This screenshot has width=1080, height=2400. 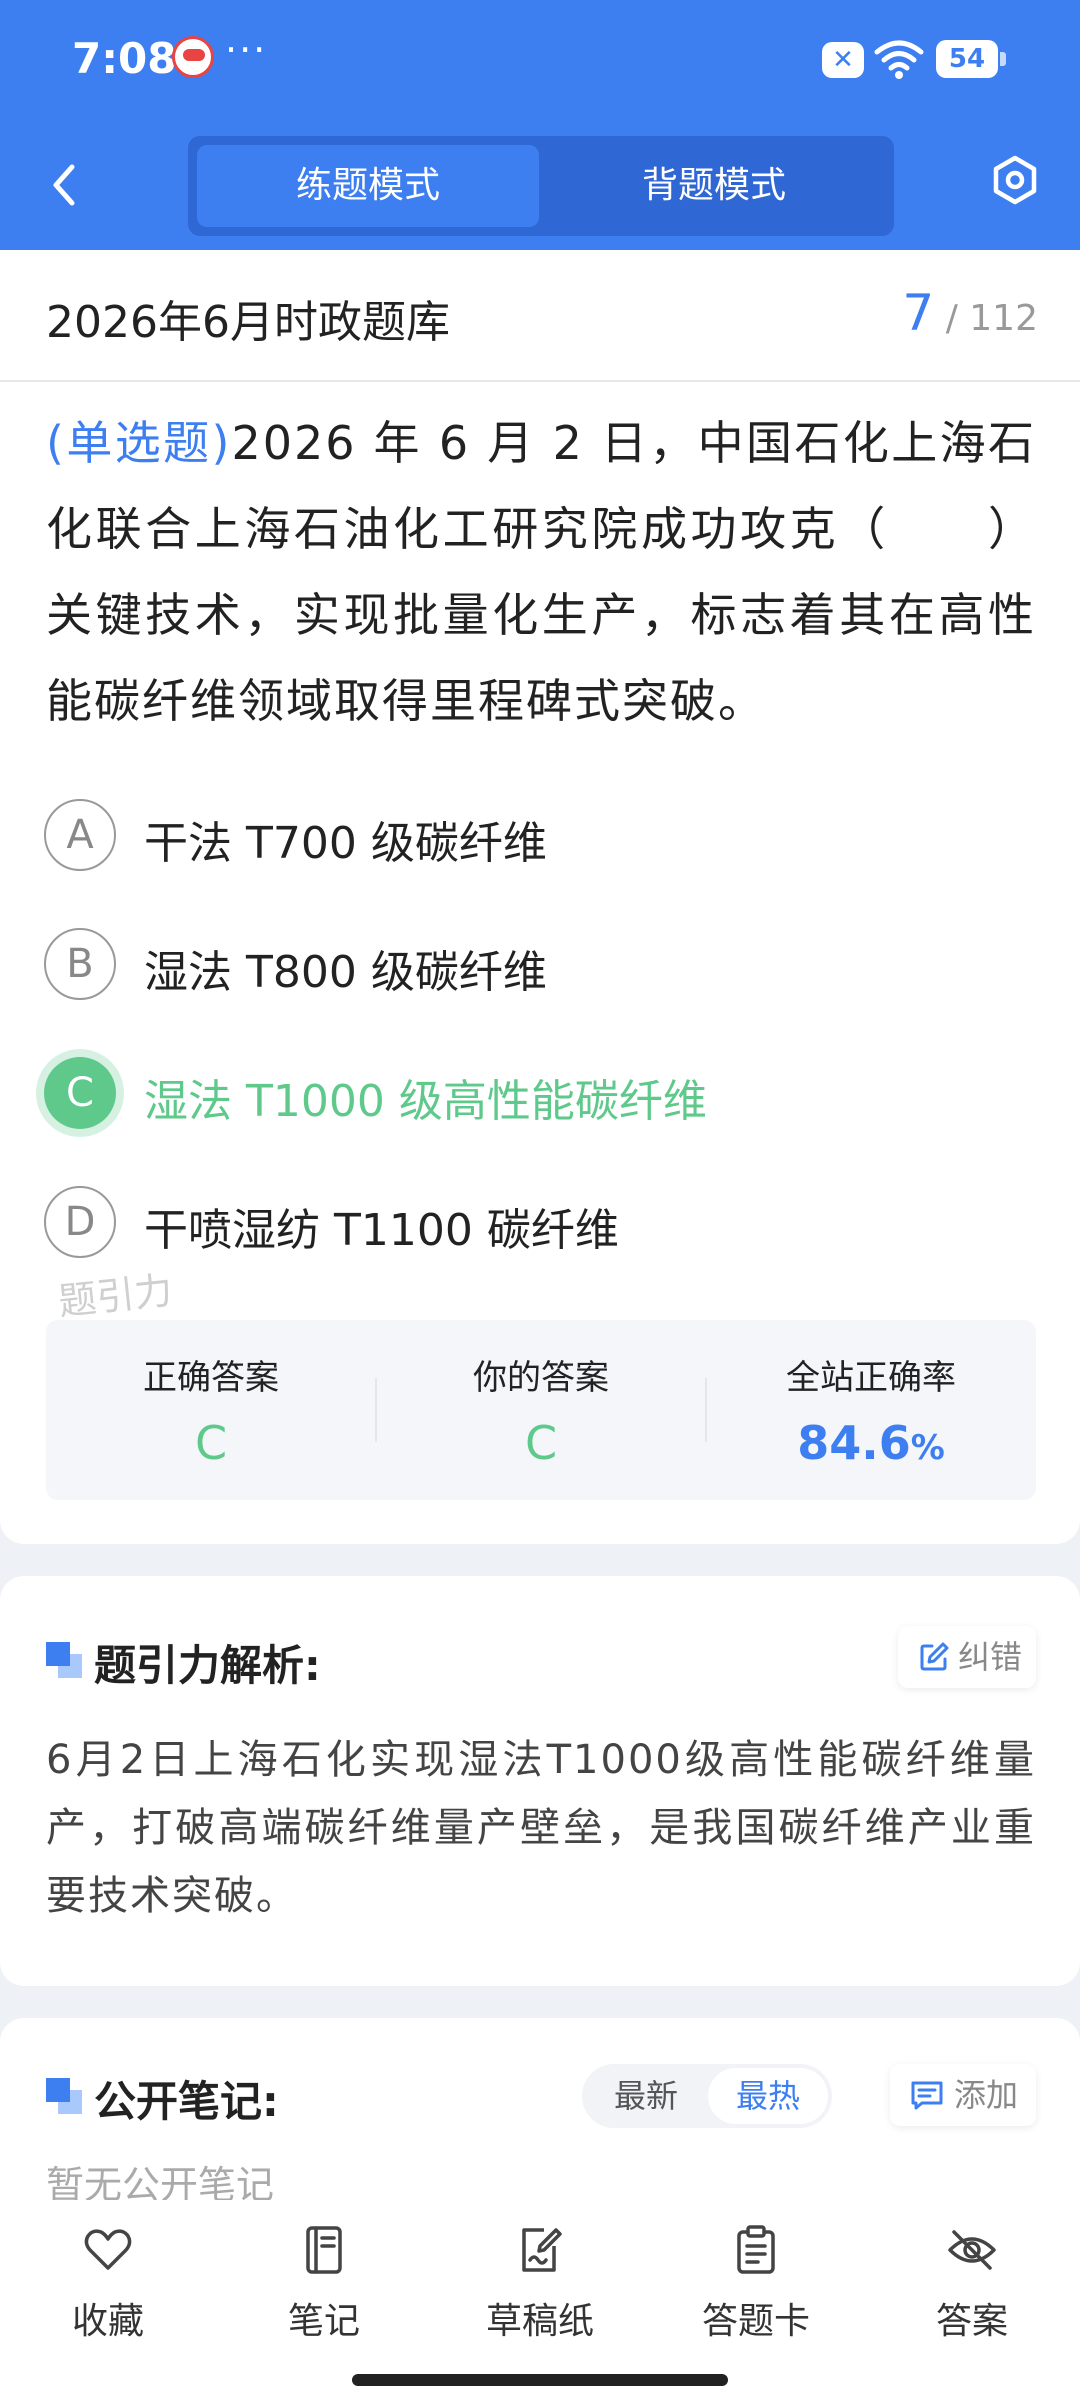 I want to click on total-question-count: 112, so click(x=1003, y=318).